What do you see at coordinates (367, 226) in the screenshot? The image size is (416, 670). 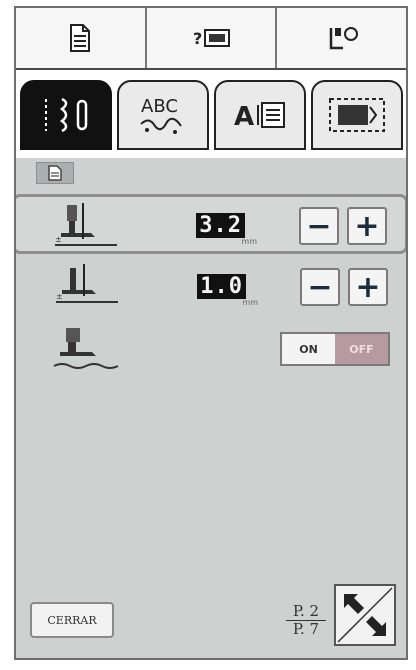 I see `height-plus-button: +` at bounding box center [367, 226].